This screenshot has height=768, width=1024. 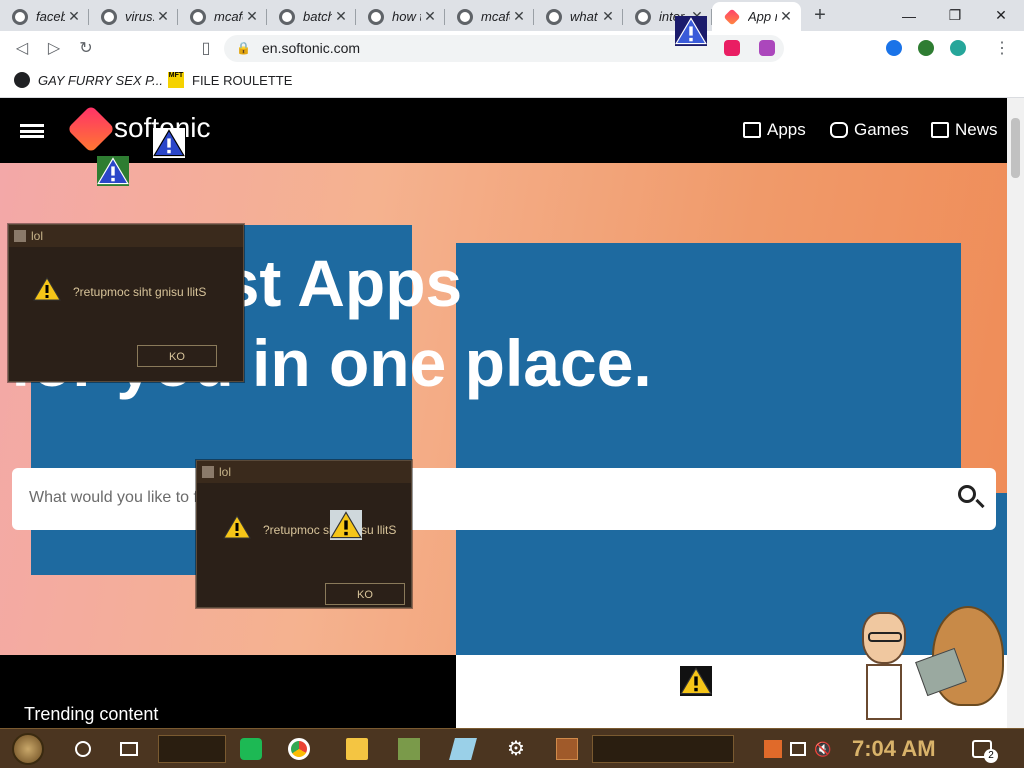 What do you see at coordinates (91, 129) in the screenshot?
I see `softonic-logo-icon` at bounding box center [91, 129].